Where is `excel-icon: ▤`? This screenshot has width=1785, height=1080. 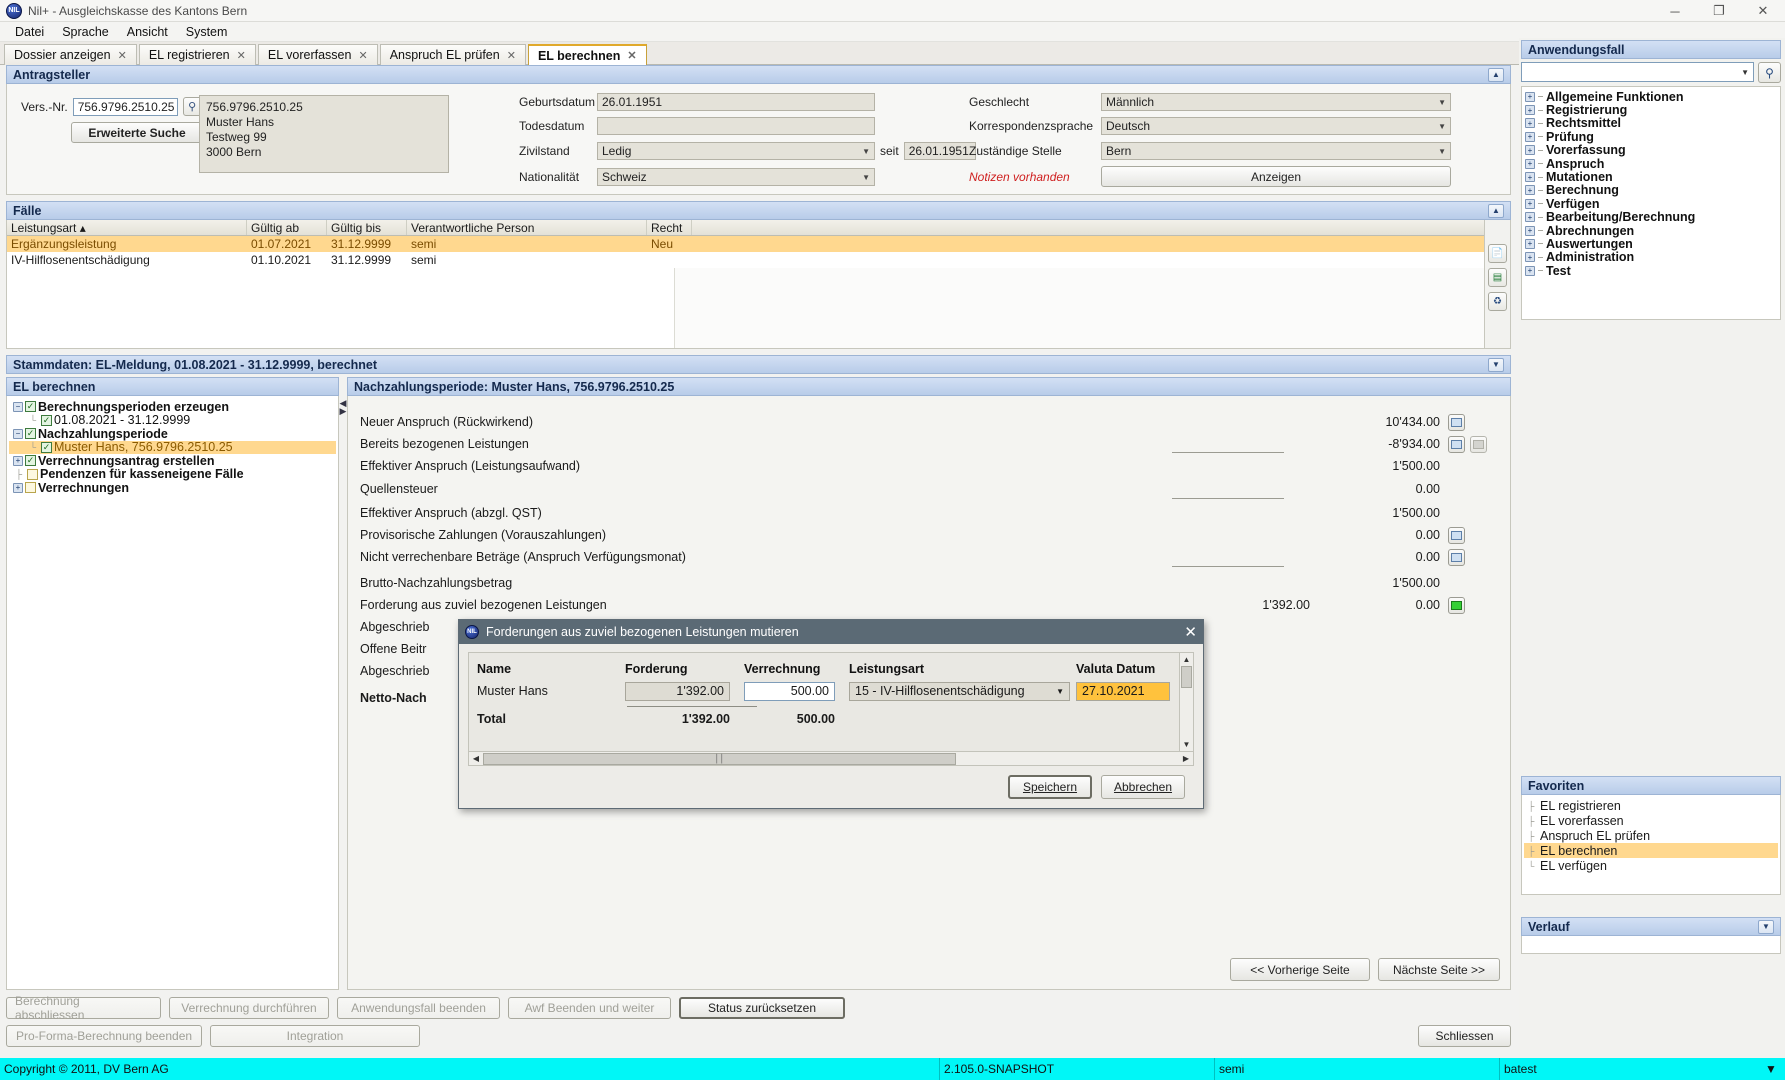 excel-icon: ▤ is located at coordinates (1497, 277).